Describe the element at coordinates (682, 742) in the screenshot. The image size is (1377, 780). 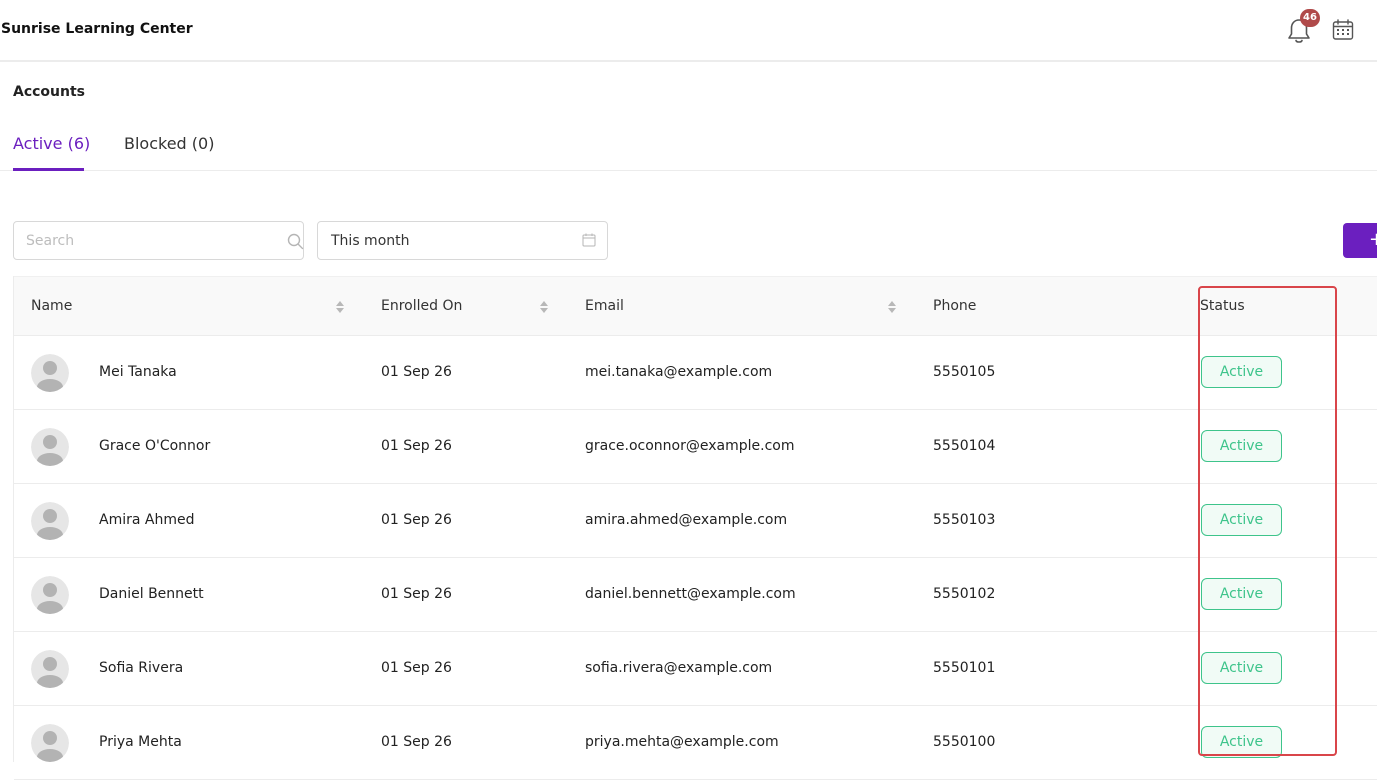
I see `row-email: priya.mehta@example.com` at that location.